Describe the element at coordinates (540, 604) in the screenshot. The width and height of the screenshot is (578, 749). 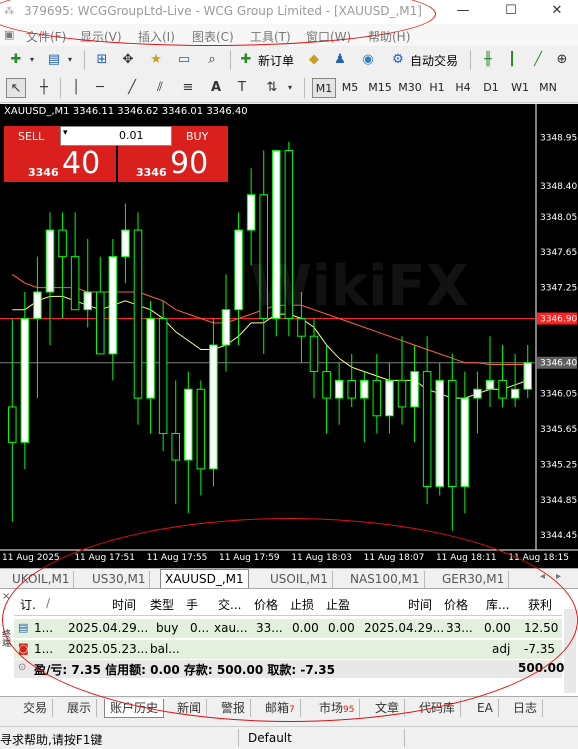
I see `header-profit: 获利` at that location.